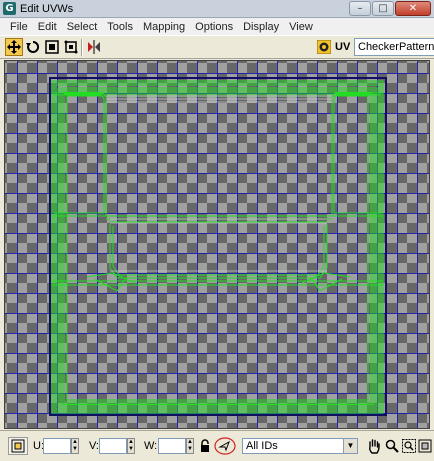 The height and width of the screenshot is (461, 434). What do you see at coordinates (343, 47) in the screenshot?
I see `uv-label: UV` at bounding box center [343, 47].